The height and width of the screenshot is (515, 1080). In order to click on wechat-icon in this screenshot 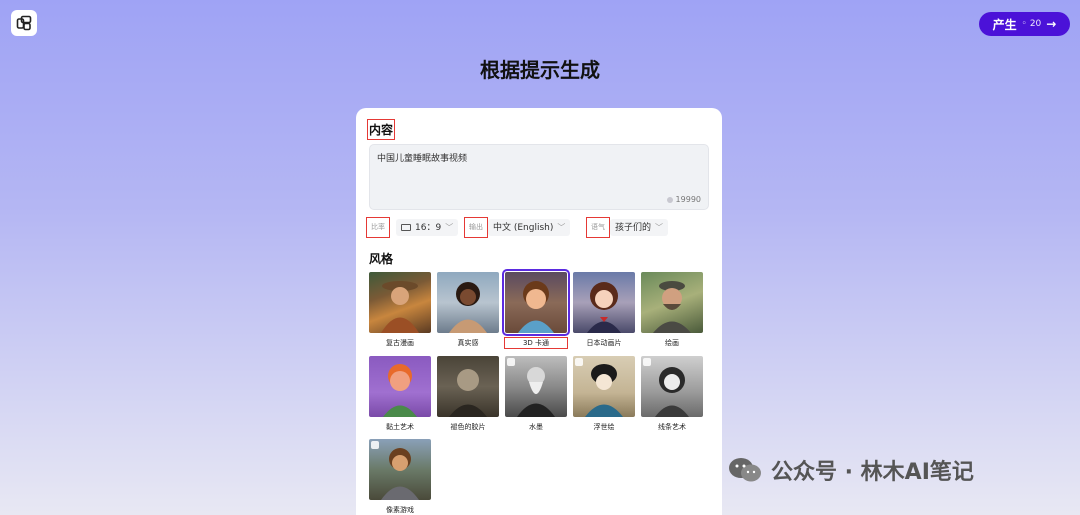, I will do `click(745, 470)`.